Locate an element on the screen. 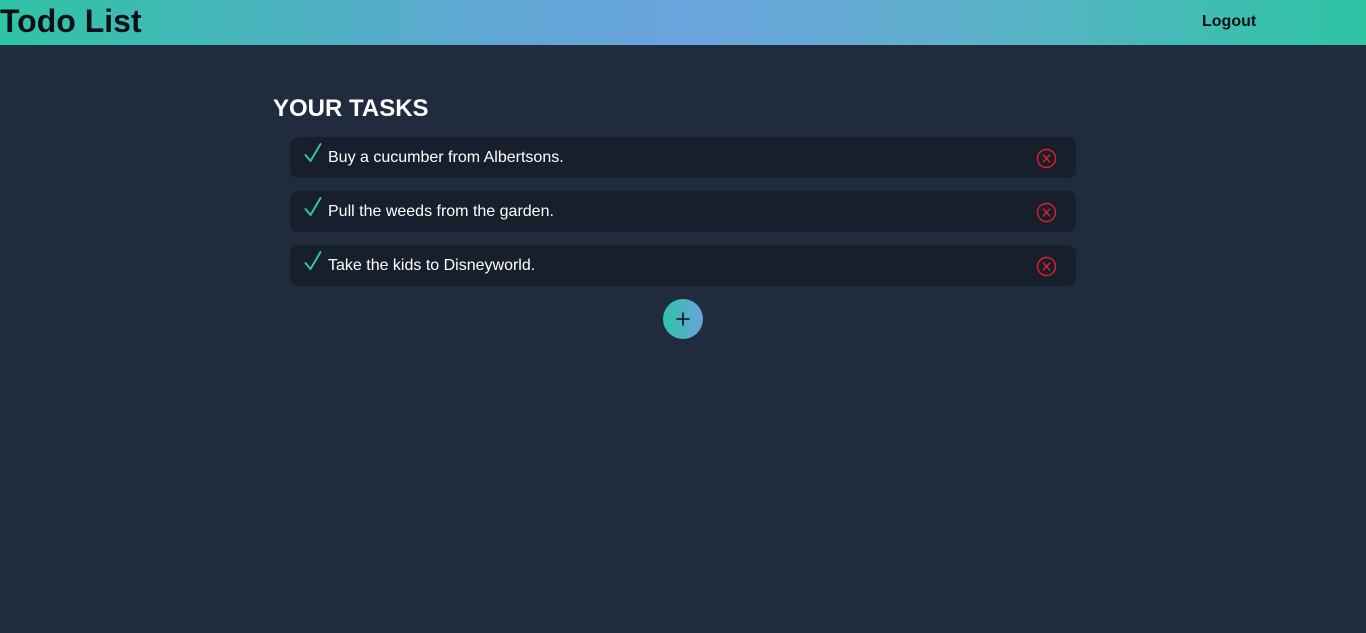 Image resolution: width=1366 pixels, height=633 pixels. app-title: Todo List is located at coordinates (71, 21).